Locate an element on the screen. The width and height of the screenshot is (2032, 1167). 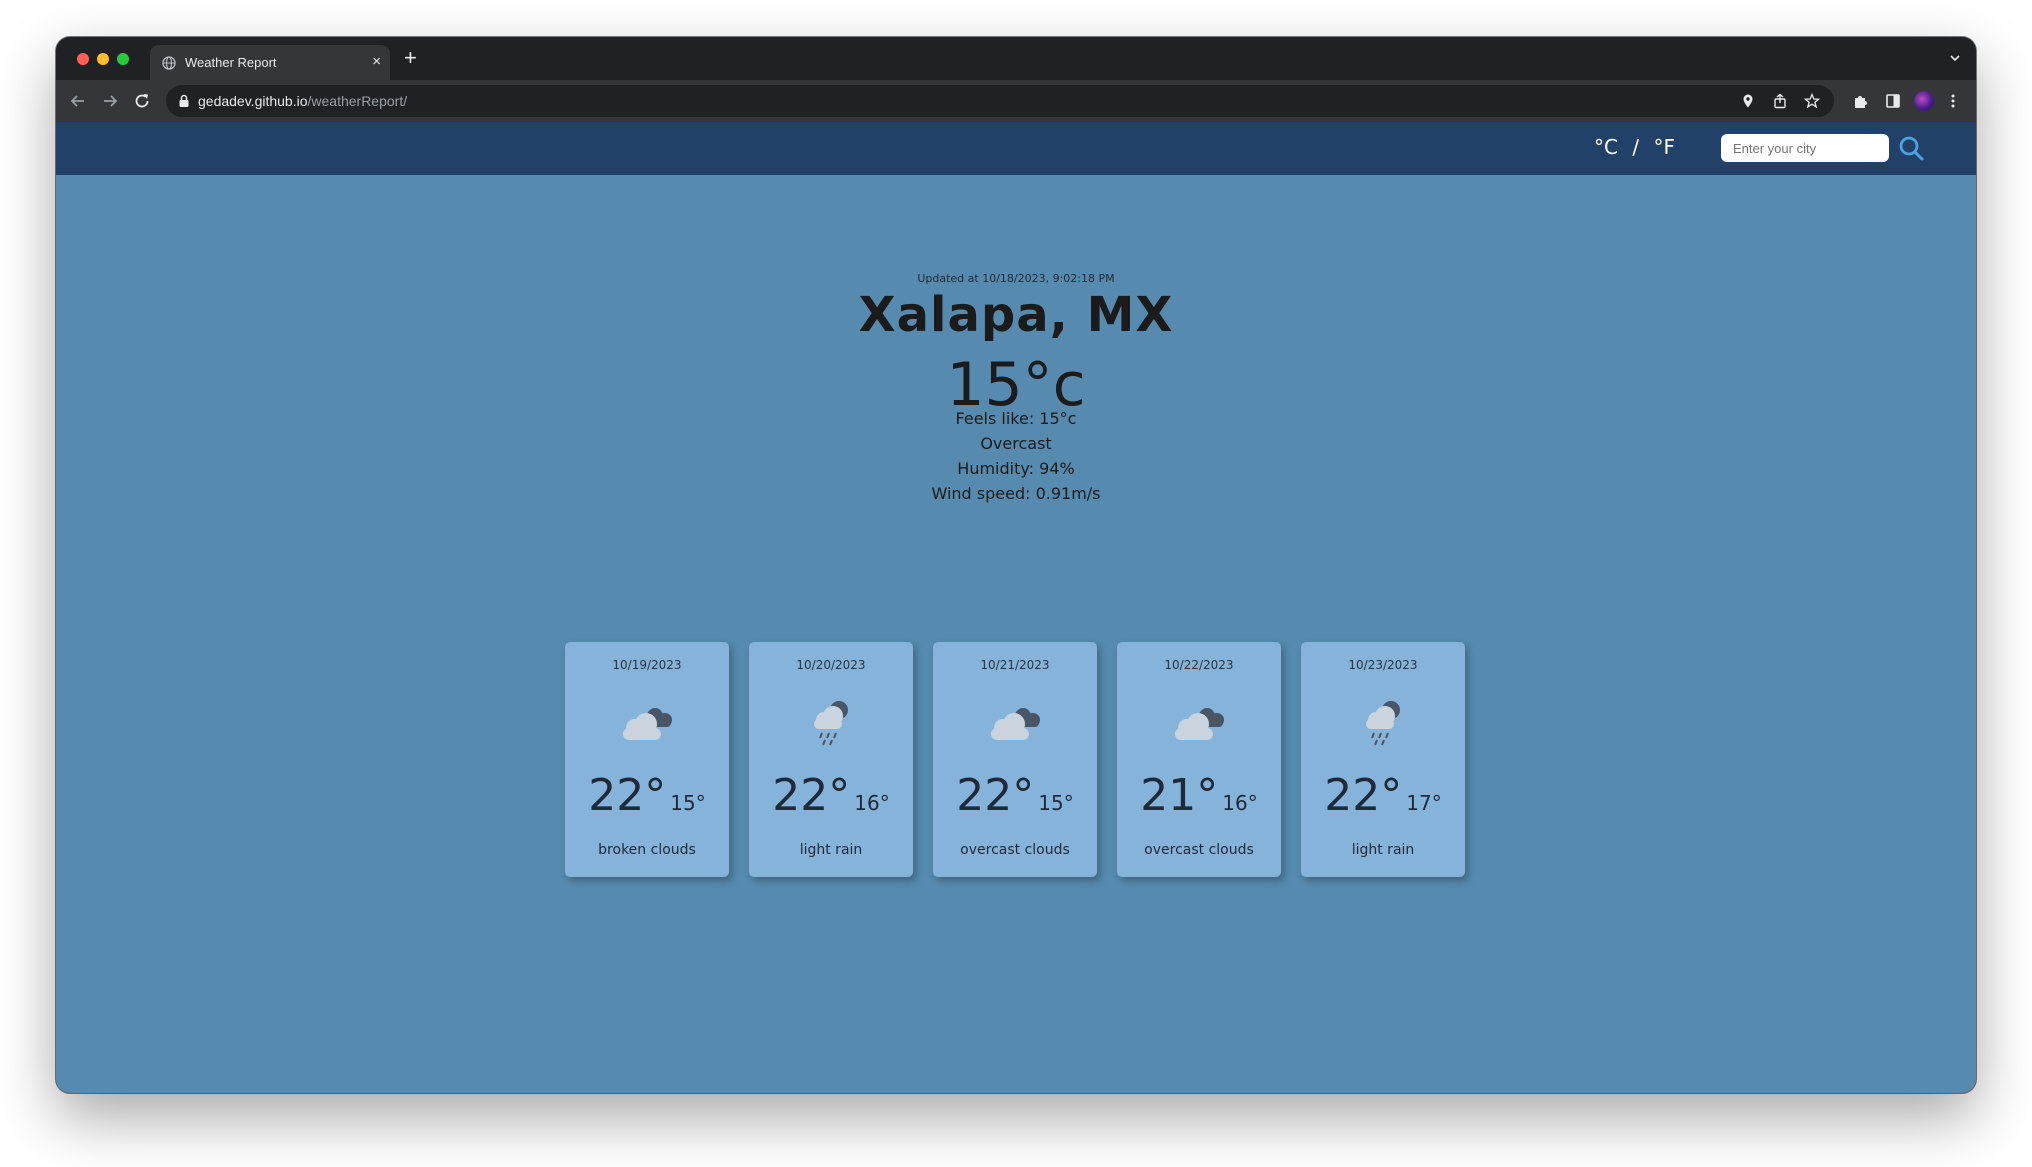
forecast-temps: 22° 17° is located at coordinates (1383, 795).